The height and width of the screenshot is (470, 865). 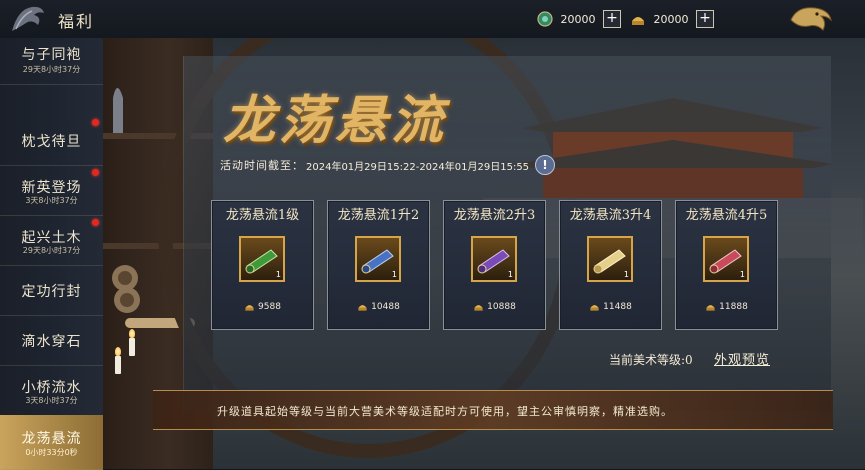 I want to click on sidebar-item-label: 小桥流水, so click(x=51, y=388).